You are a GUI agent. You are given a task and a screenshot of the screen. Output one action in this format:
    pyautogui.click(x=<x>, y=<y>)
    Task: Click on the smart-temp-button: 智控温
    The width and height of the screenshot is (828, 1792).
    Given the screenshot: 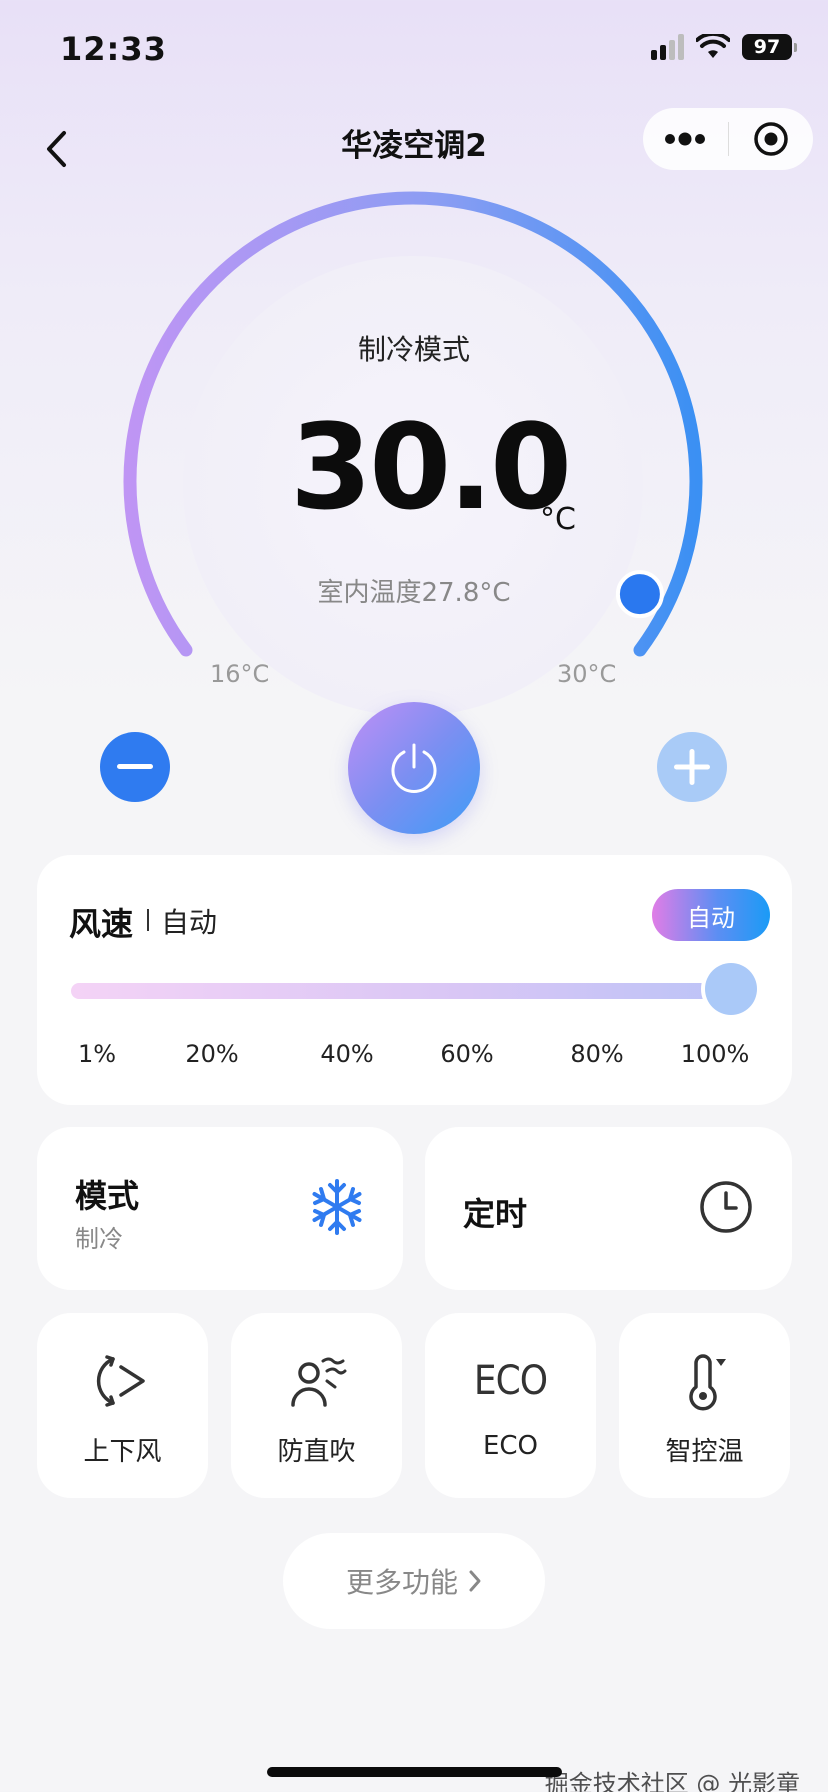 What is the action you would take?
    pyautogui.click(x=704, y=1405)
    